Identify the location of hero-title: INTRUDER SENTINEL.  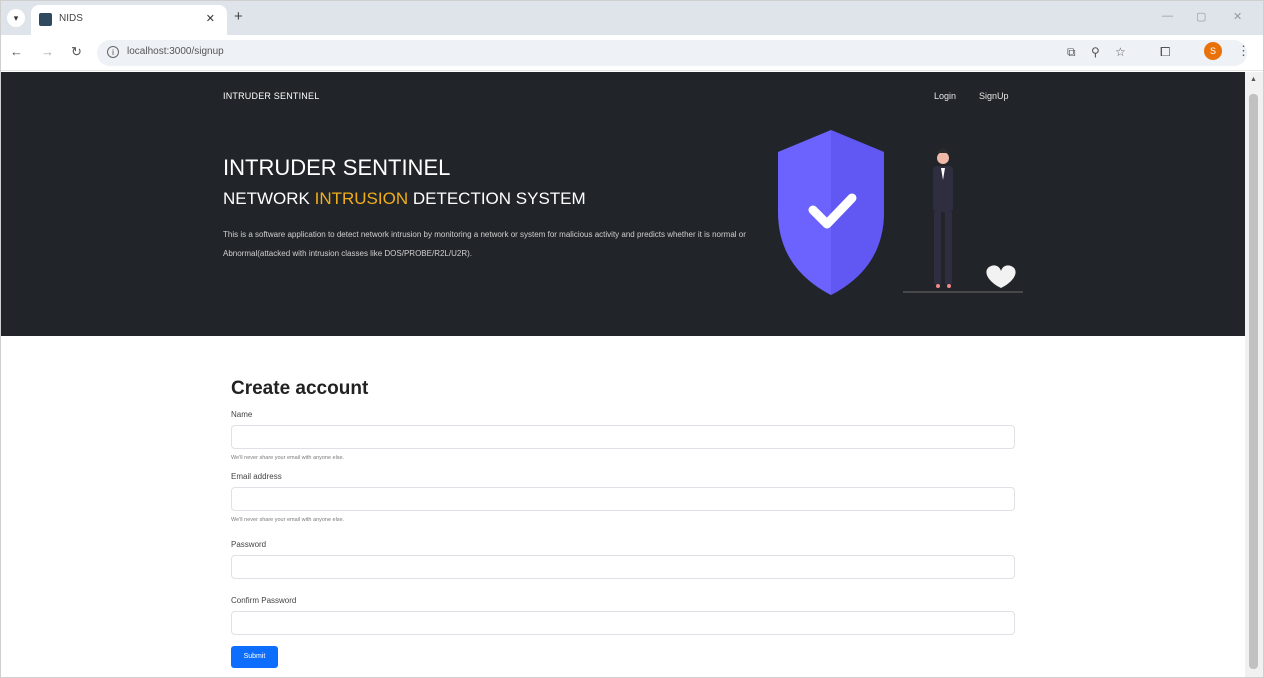
(337, 167).